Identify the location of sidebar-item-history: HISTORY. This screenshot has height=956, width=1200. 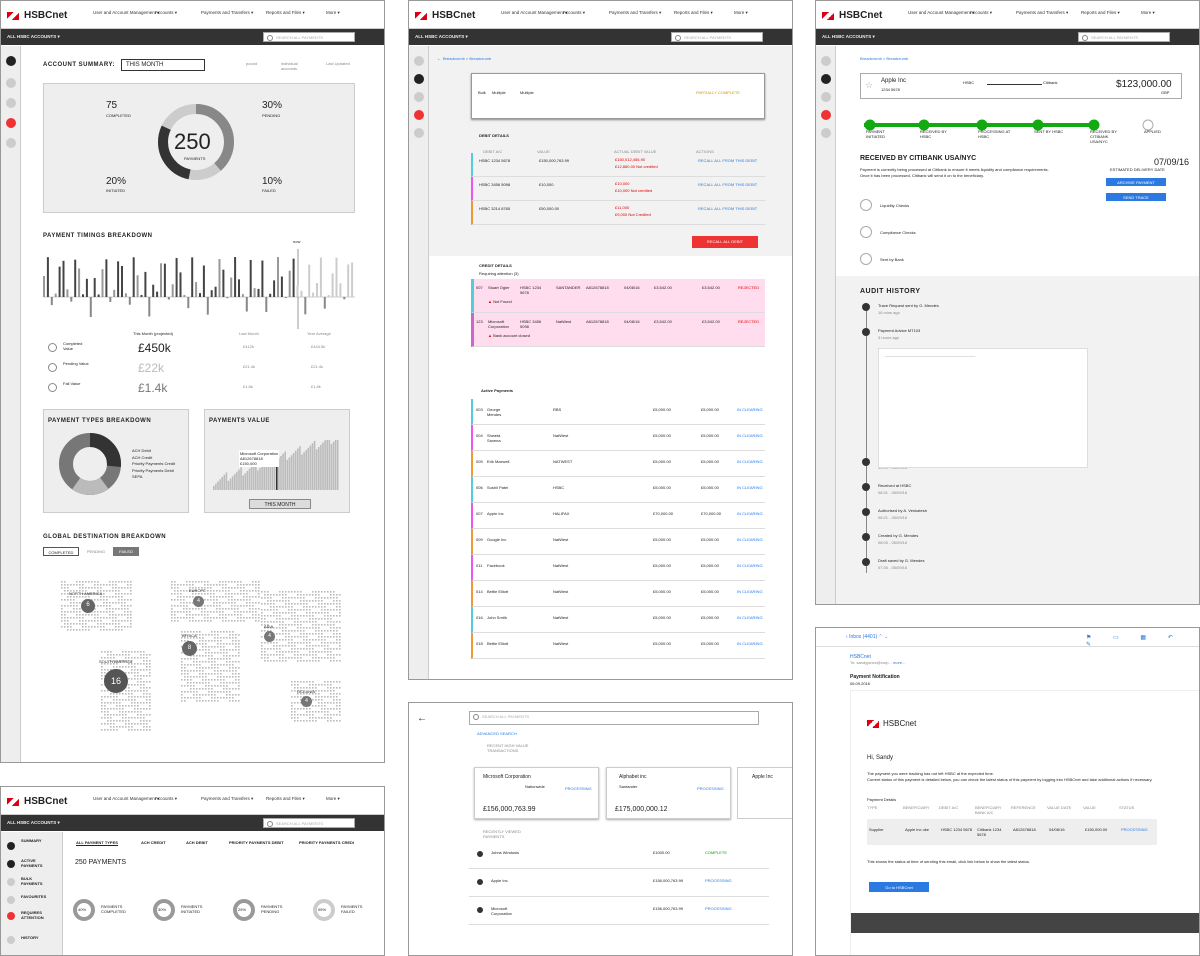
(30, 937).